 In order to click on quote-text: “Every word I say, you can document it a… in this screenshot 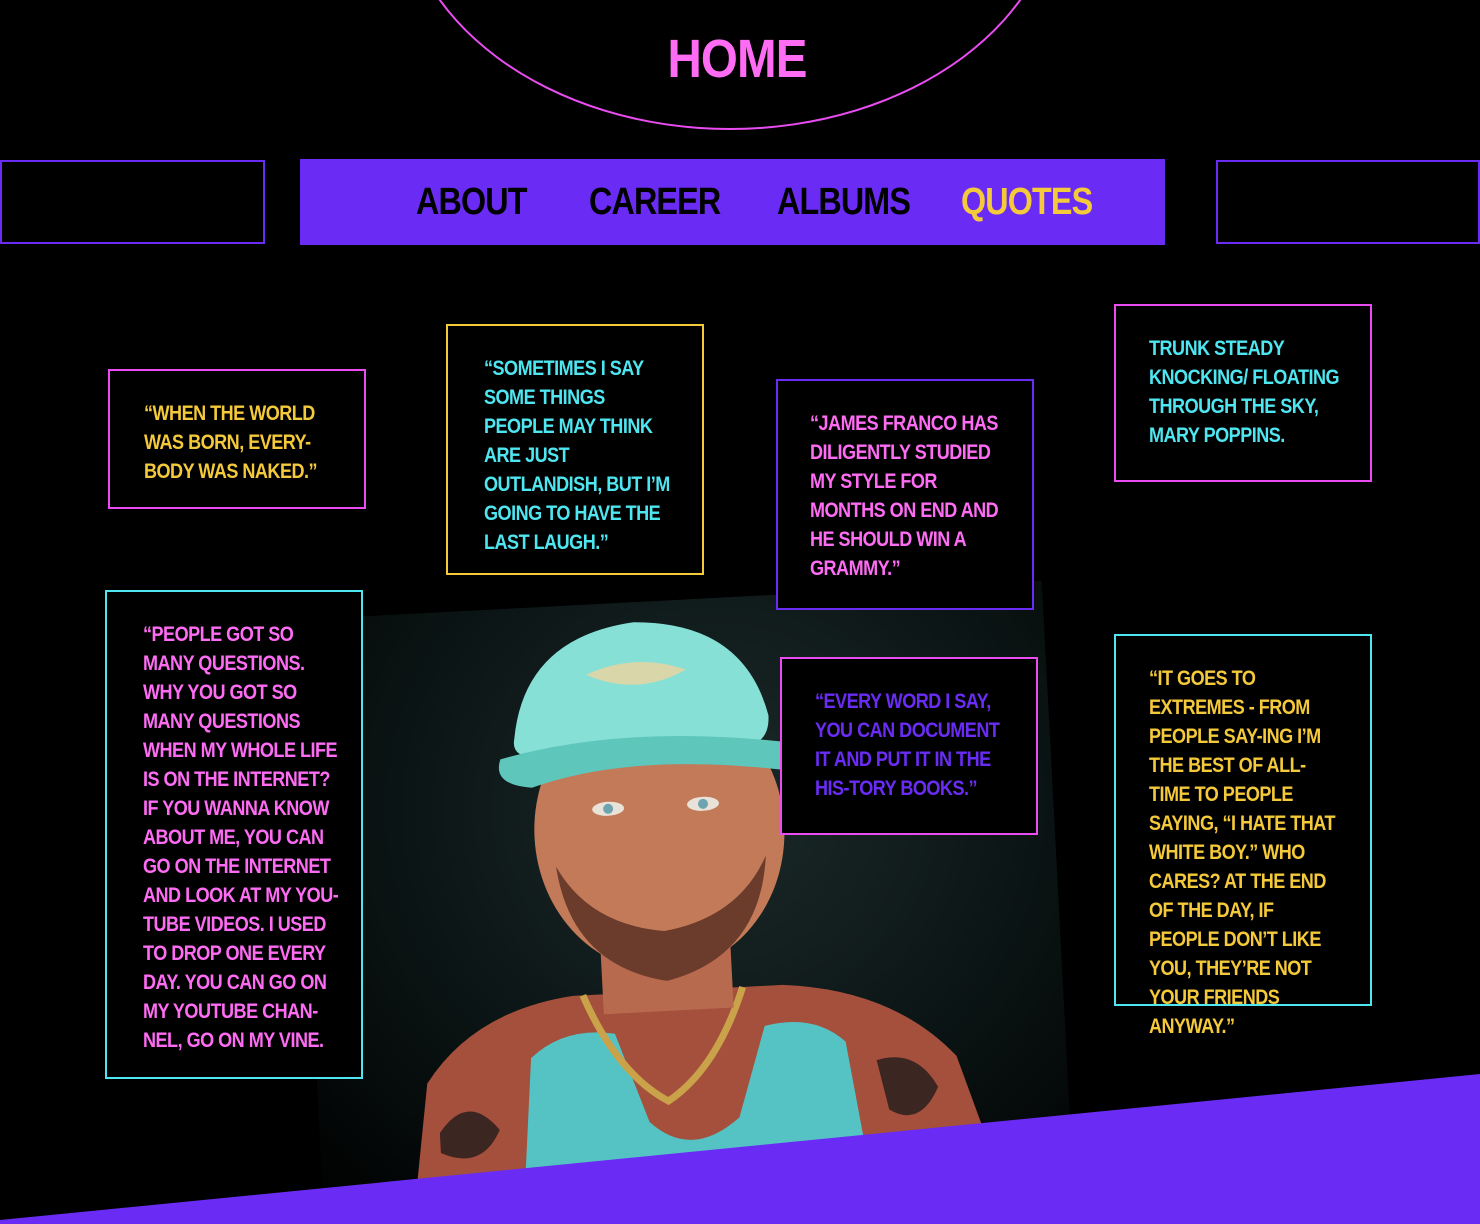, I will do `click(907, 745)`.